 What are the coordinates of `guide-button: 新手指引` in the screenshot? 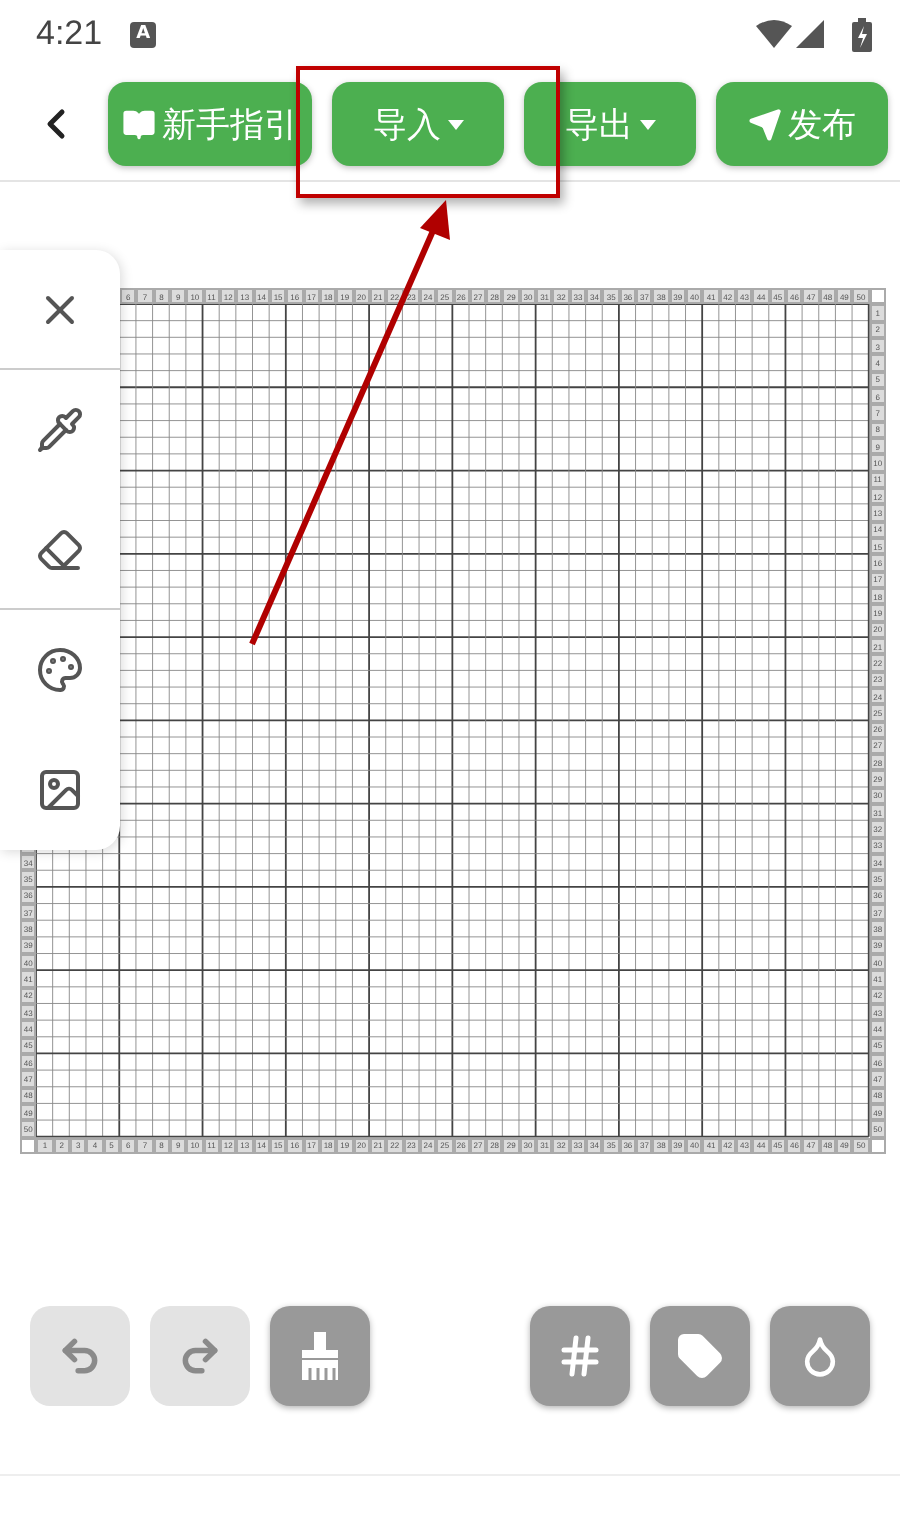 It's located at (210, 124).